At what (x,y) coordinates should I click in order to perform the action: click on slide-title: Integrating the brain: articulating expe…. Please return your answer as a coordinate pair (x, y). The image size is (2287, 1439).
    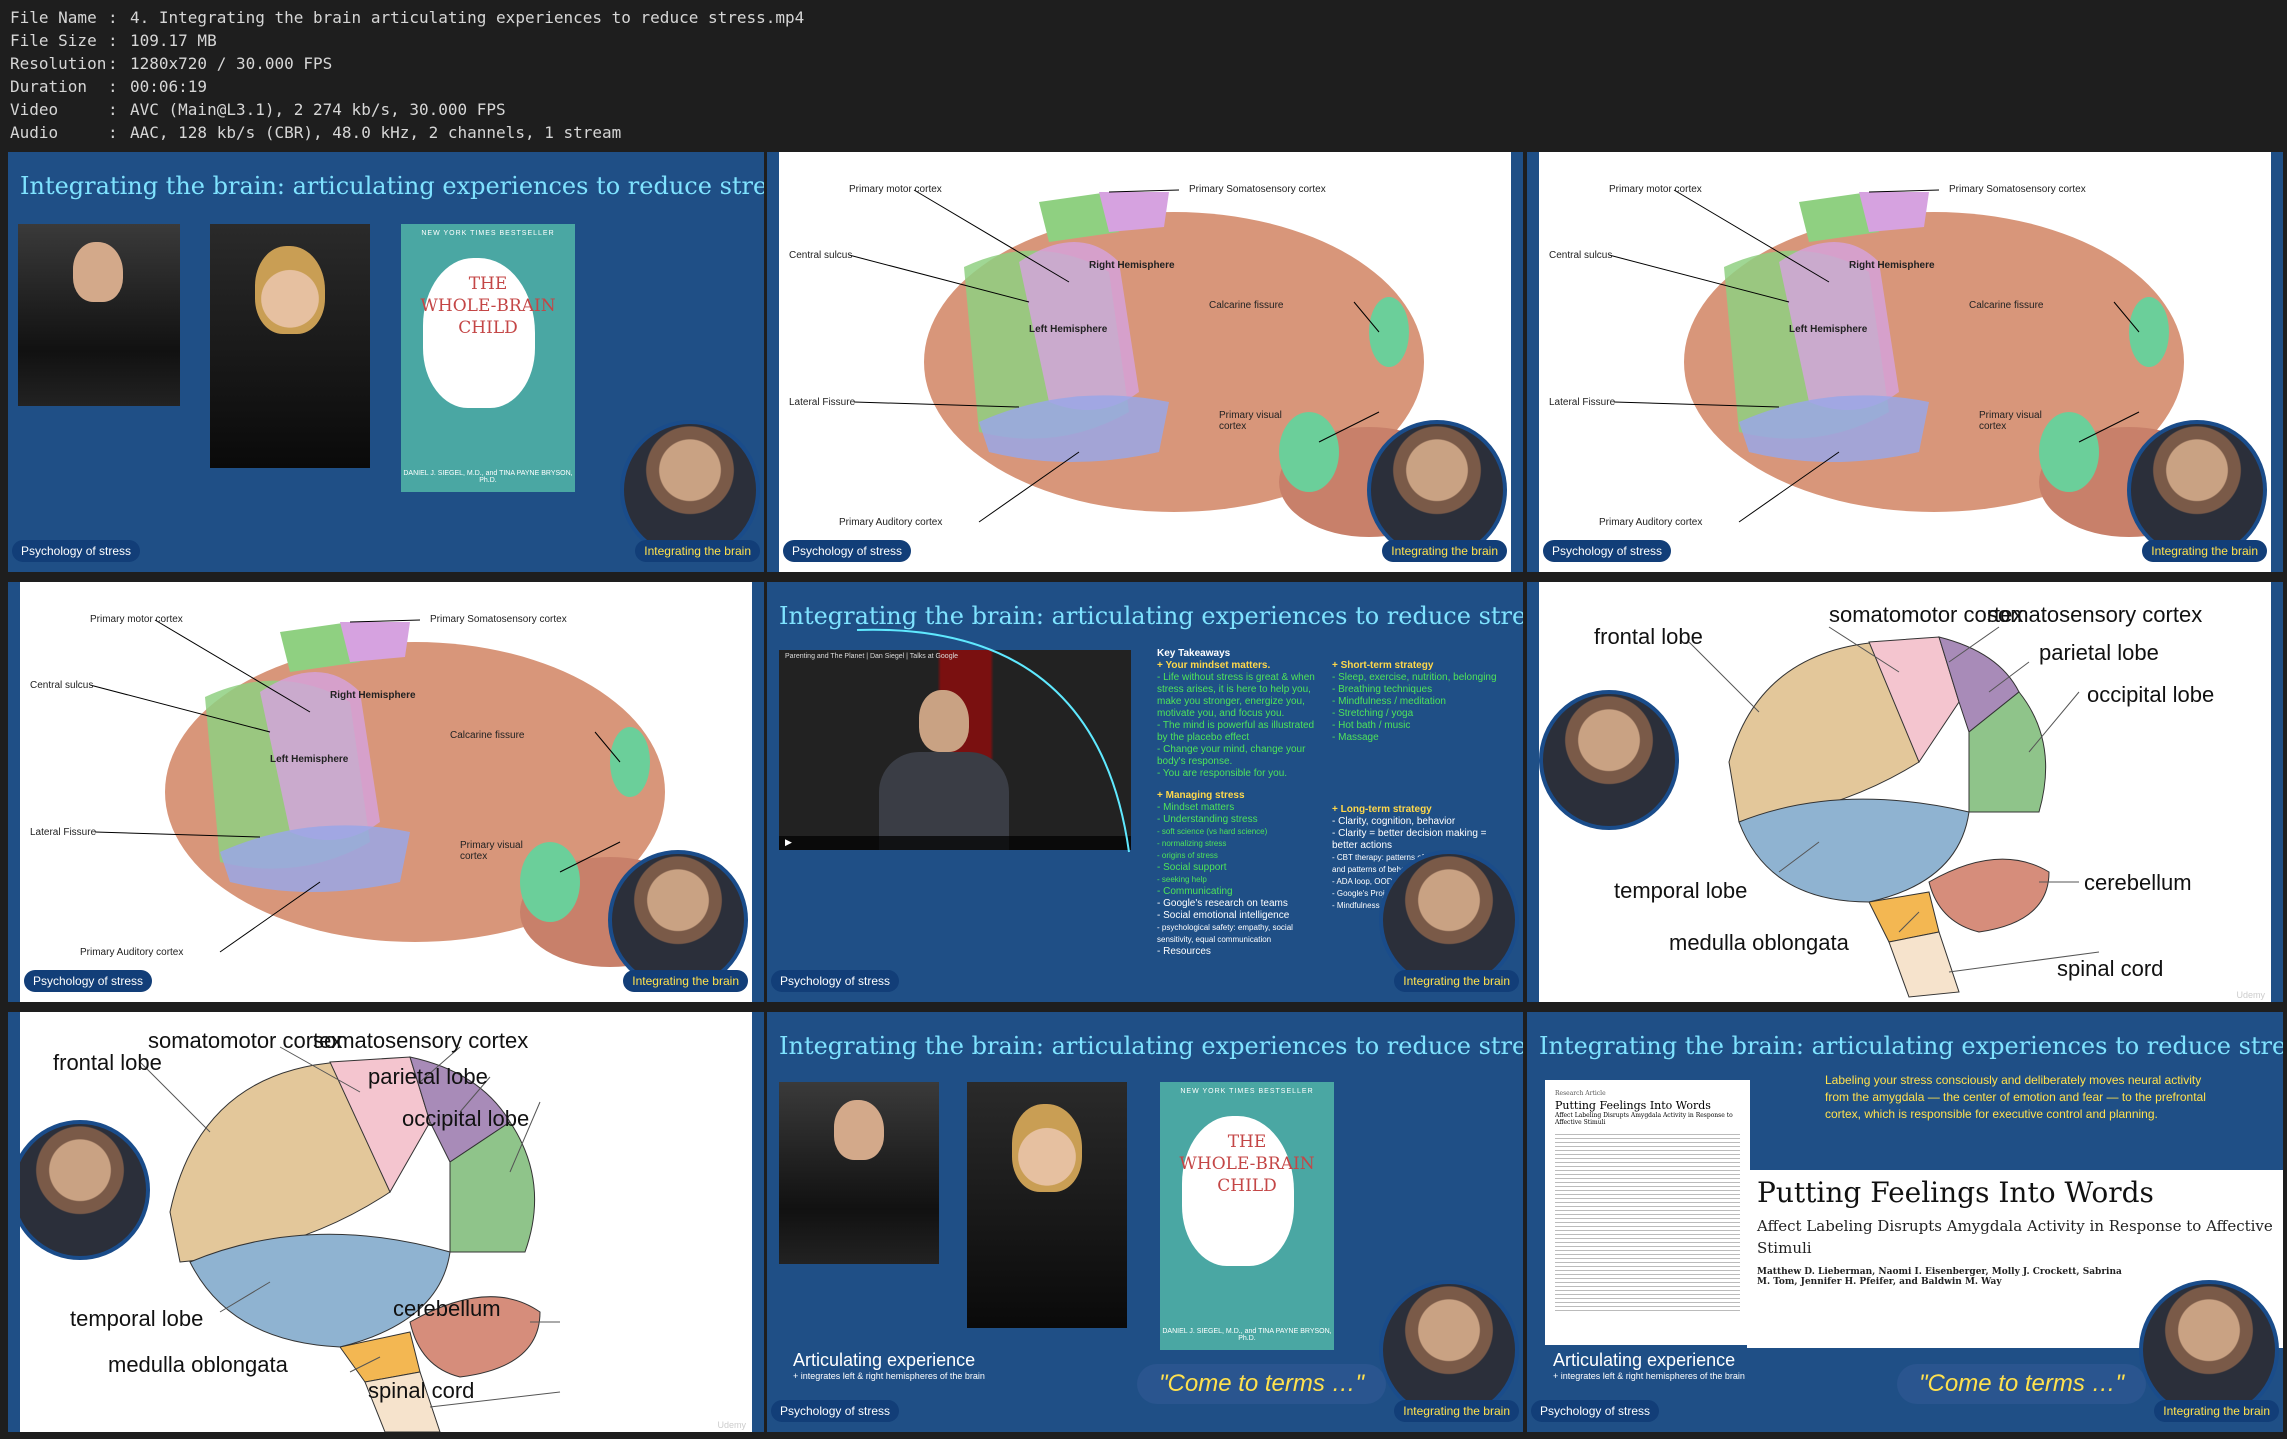
    Looking at the image, I should click on (1151, 1046).